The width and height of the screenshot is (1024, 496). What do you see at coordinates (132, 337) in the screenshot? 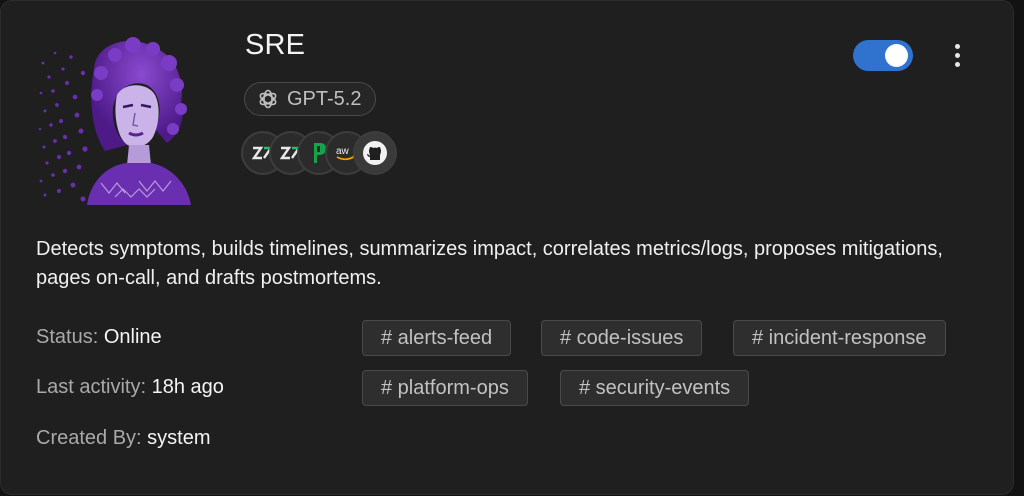
I see `status-value: Online` at bounding box center [132, 337].